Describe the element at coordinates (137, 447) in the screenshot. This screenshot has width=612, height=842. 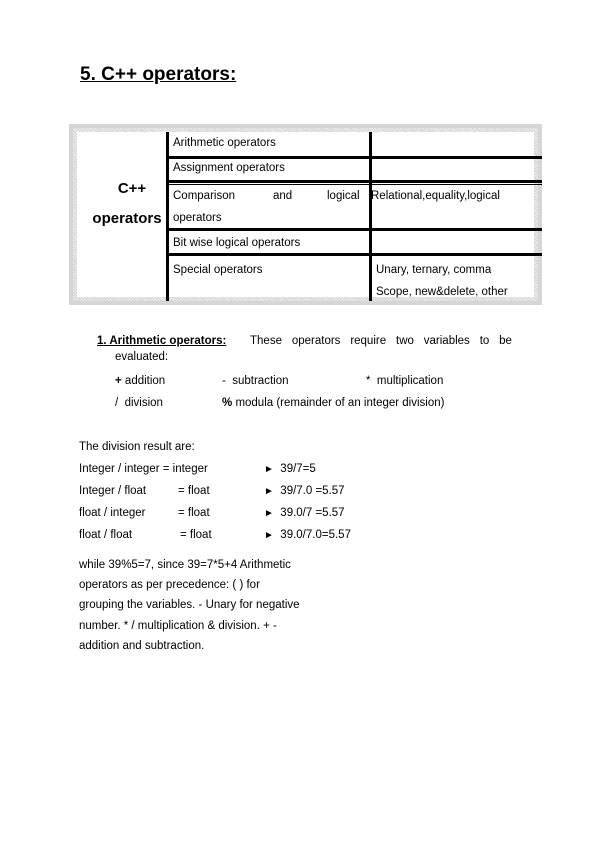
I see `division-heading: The division result are:` at that location.